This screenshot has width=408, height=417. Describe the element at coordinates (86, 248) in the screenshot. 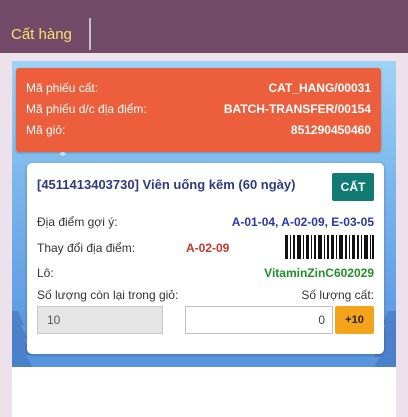

I see `change-location-label: Thay đổi địa điểm:` at that location.